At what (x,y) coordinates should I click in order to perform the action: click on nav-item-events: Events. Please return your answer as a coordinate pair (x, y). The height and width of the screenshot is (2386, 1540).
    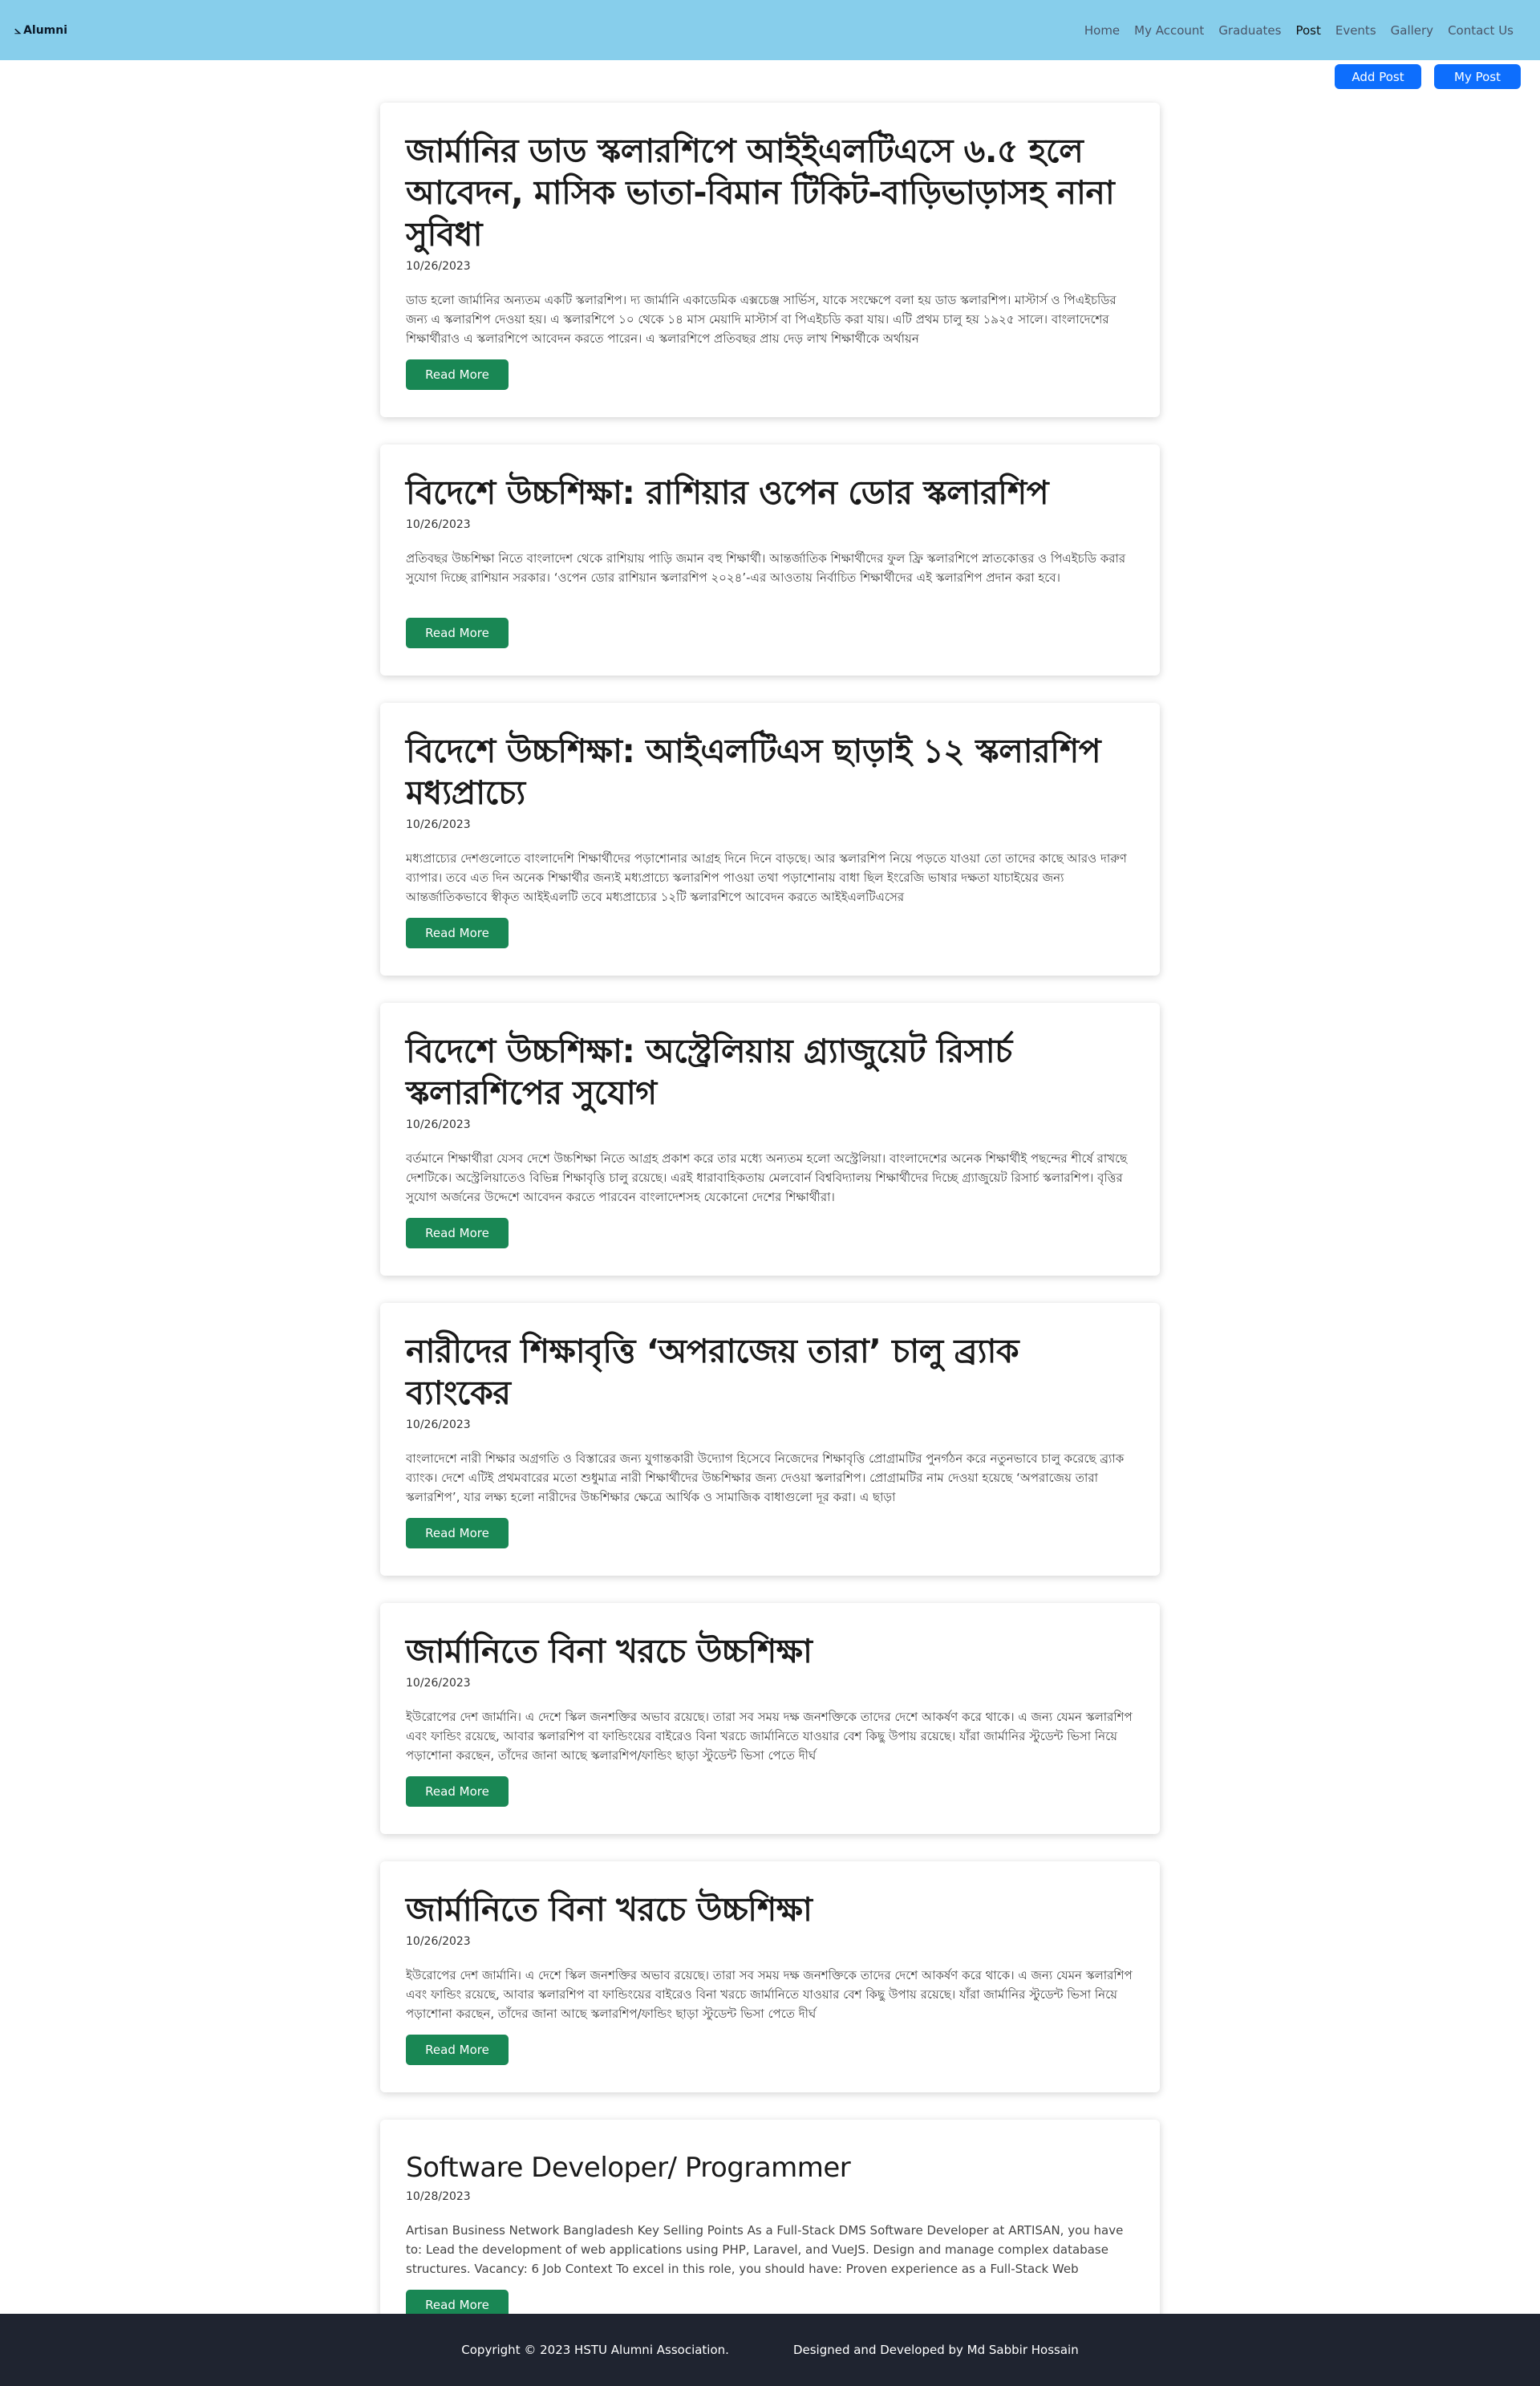
    Looking at the image, I should click on (1356, 30).